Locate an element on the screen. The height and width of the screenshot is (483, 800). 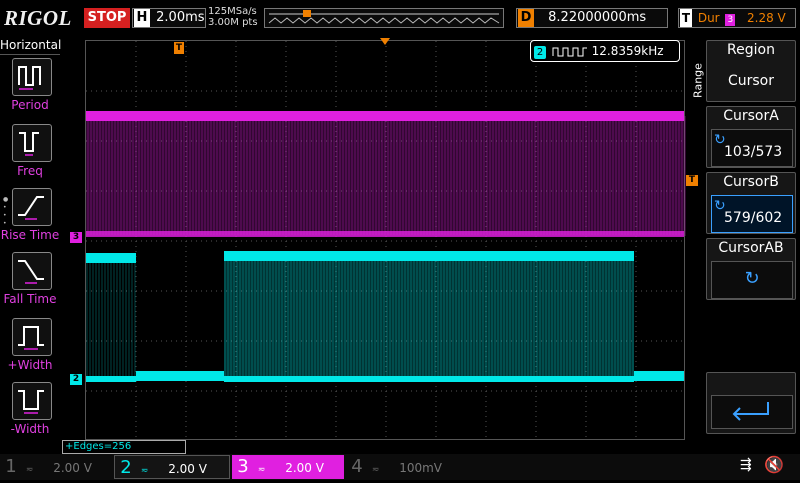
region-menu: Region Cursor is located at coordinates (751, 71).